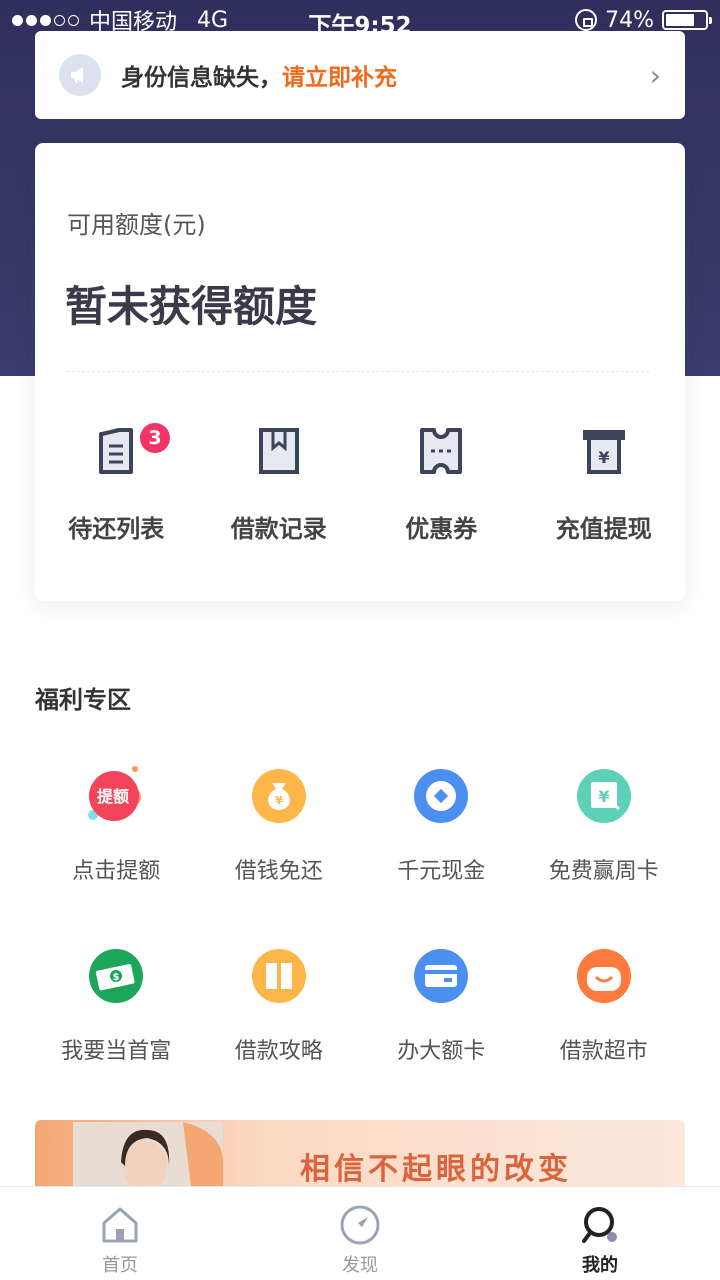 The height and width of the screenshot is (1280, 720). I want to click on recharge-withdraw-icon: ¥, so click(604, 451).